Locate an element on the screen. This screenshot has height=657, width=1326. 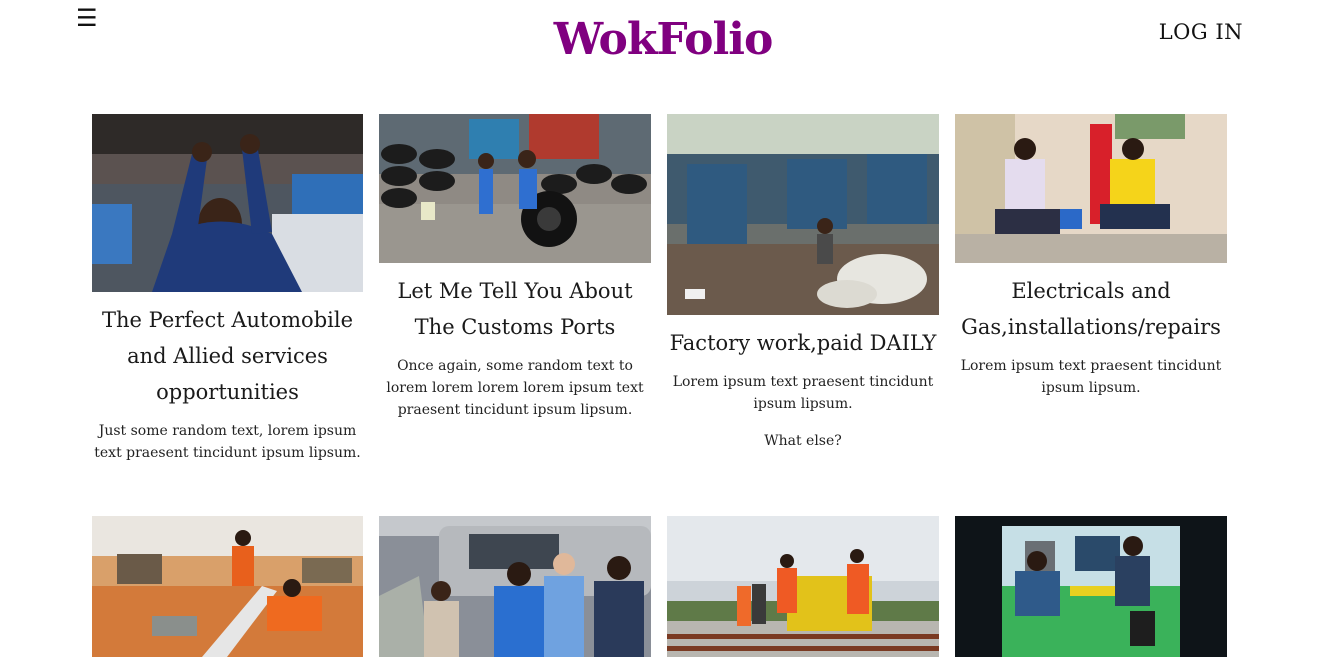
crowd-car-photo is located at coordinates (515, 586).